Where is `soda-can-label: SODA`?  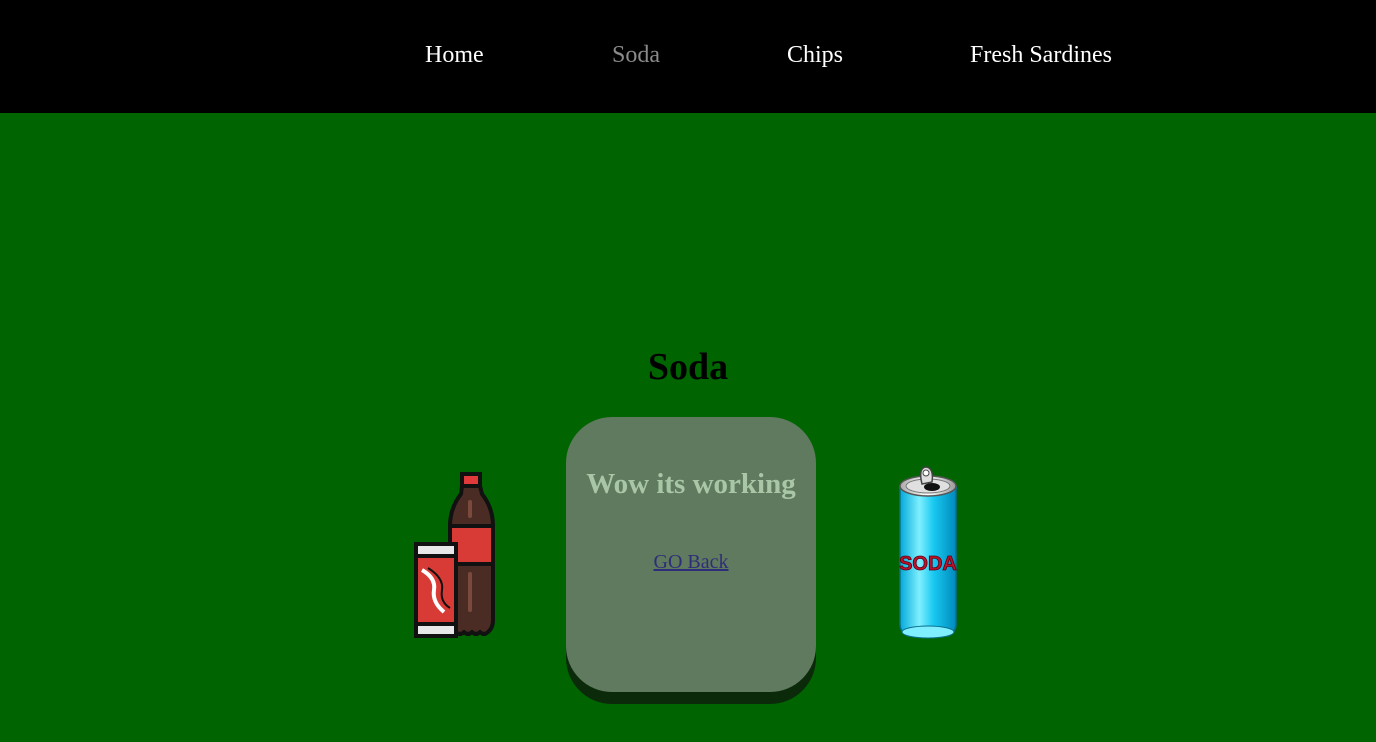
soda-can-label: SODA is located at coordinates (928, 564).